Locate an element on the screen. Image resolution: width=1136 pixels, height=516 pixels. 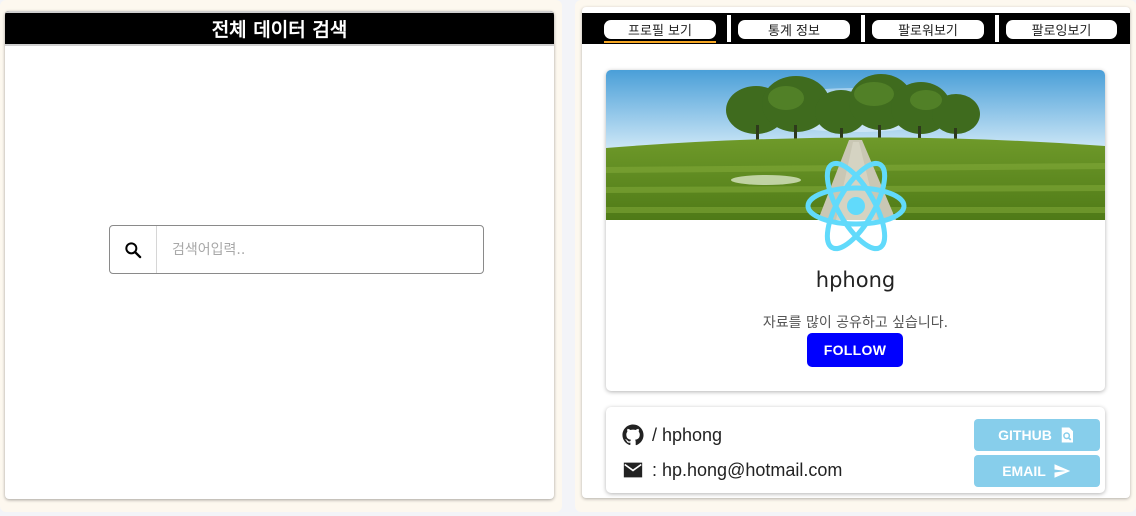
send-icon is located at coordinates (1062, 471).